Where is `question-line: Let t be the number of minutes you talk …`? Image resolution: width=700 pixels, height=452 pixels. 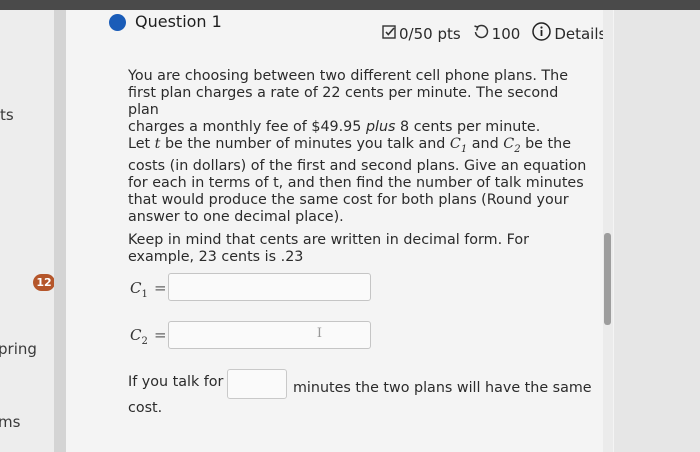 question-line: Let t be the number of minutes you talk … is located at coordinates (349, 145).